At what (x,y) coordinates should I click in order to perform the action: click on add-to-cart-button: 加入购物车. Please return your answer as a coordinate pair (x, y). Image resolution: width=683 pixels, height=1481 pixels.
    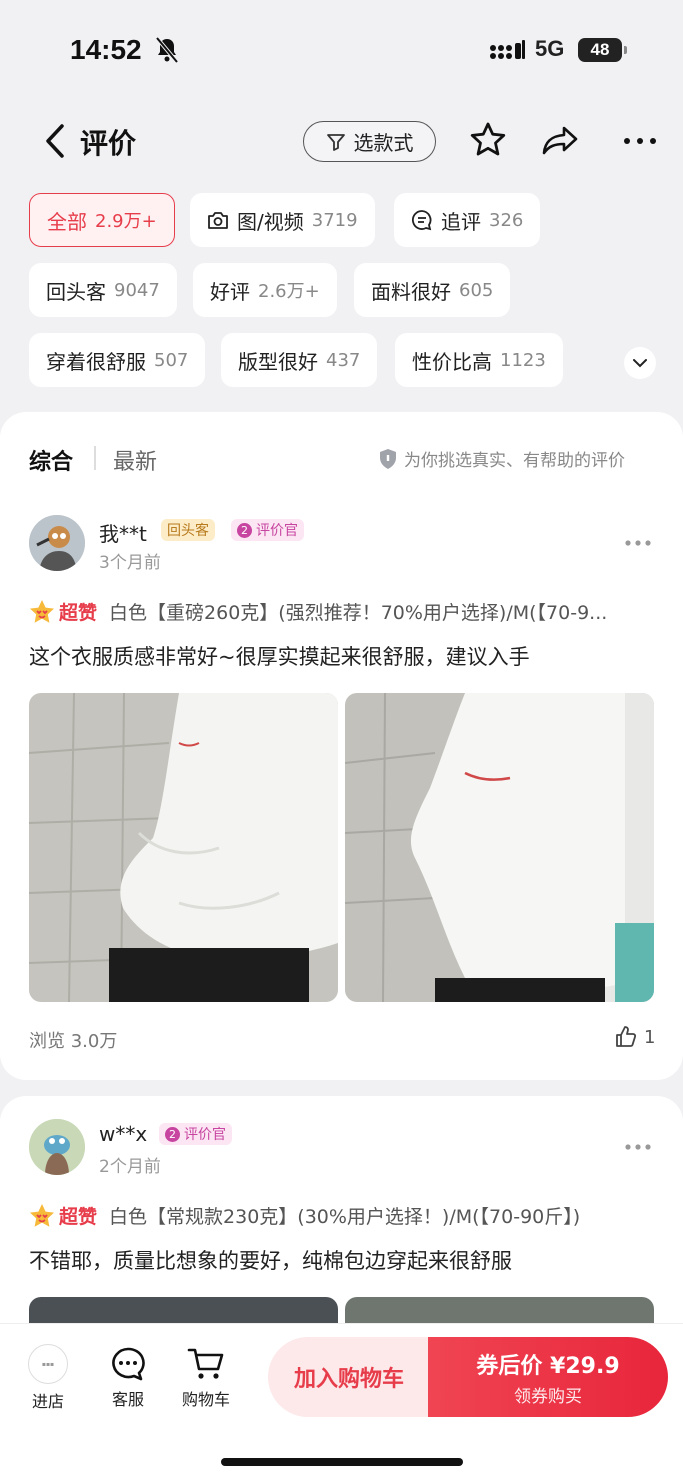
    Looking at the image, I should click on (349, 1377).